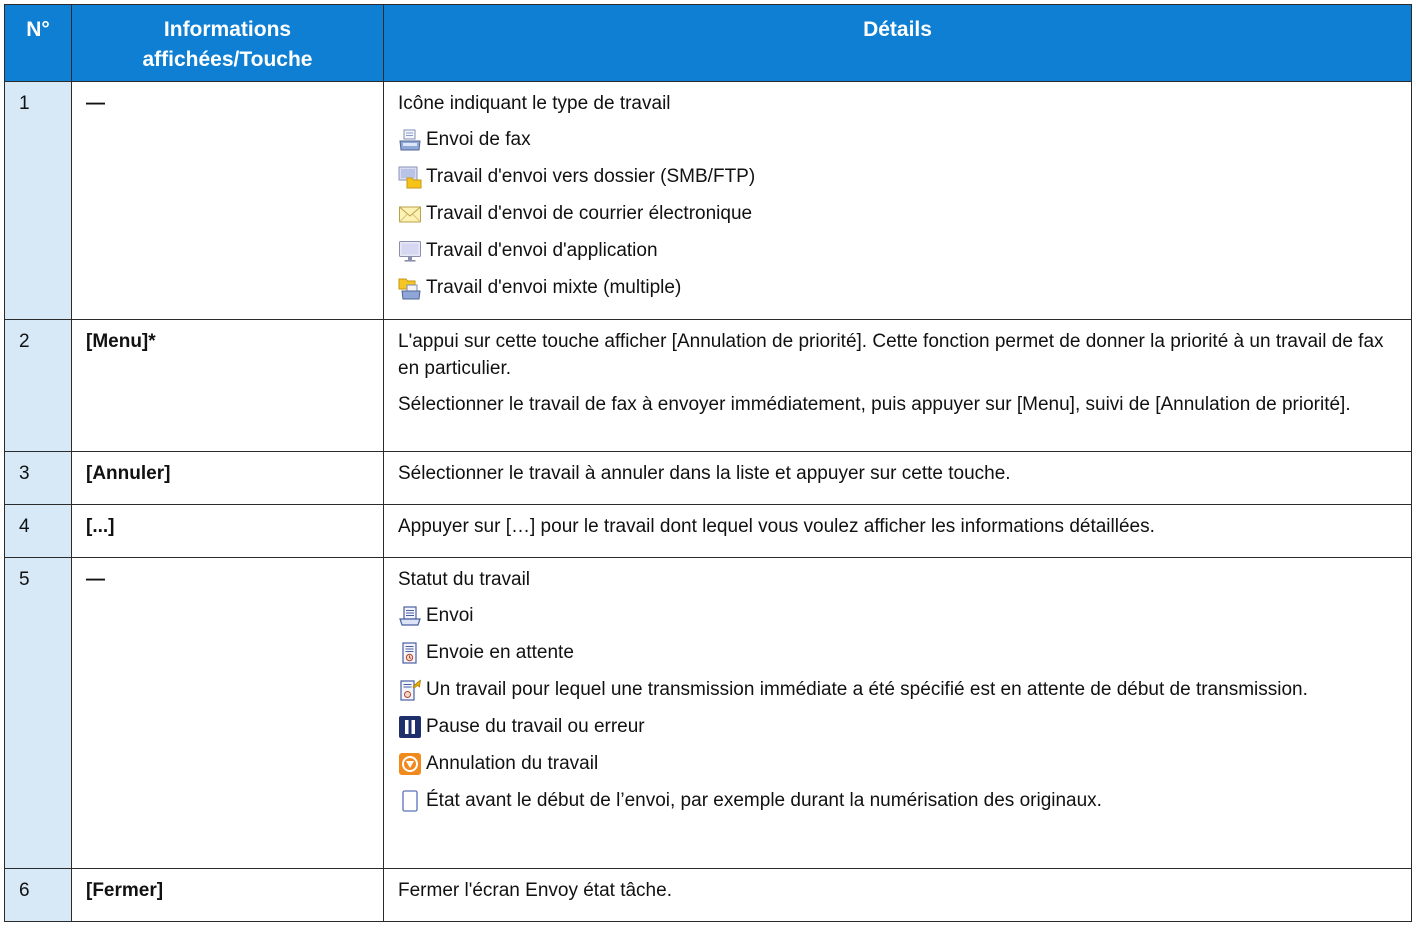  I want to click on detail-text: Icône indiquant le type de travail, so click(534, 103).